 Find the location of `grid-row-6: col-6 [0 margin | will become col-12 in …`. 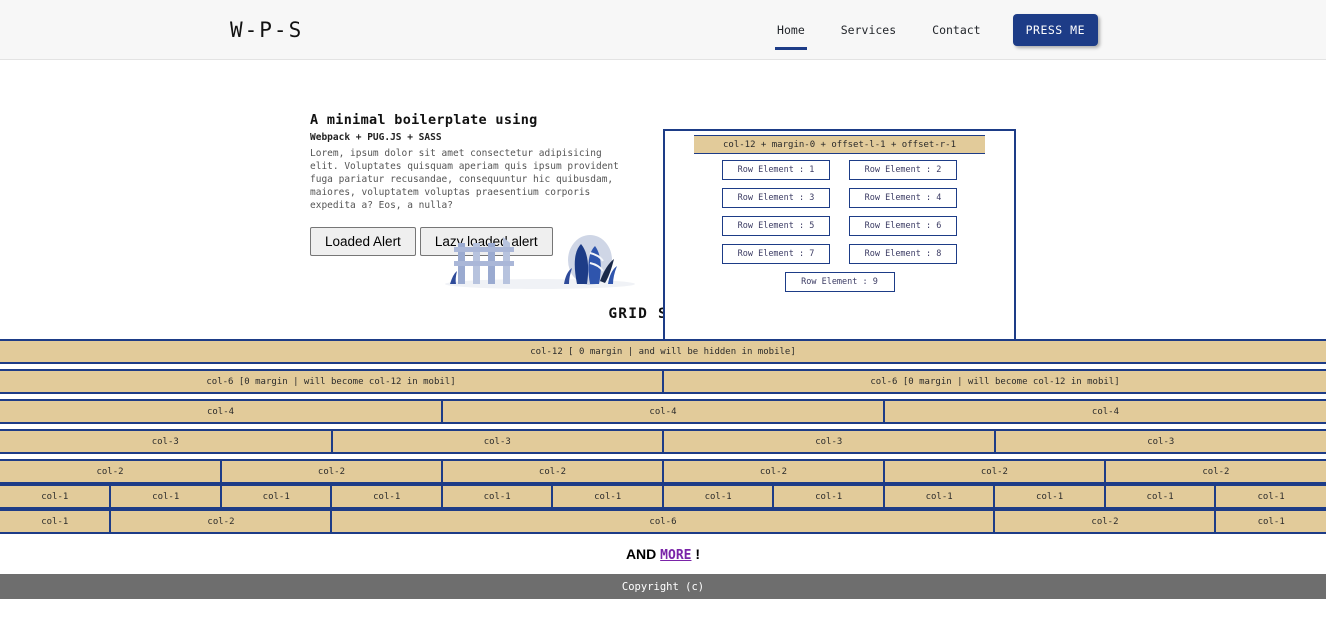

grid-row-6: col-6 [0 margin | will become col-12 in … is located at coordinates (663, 381).